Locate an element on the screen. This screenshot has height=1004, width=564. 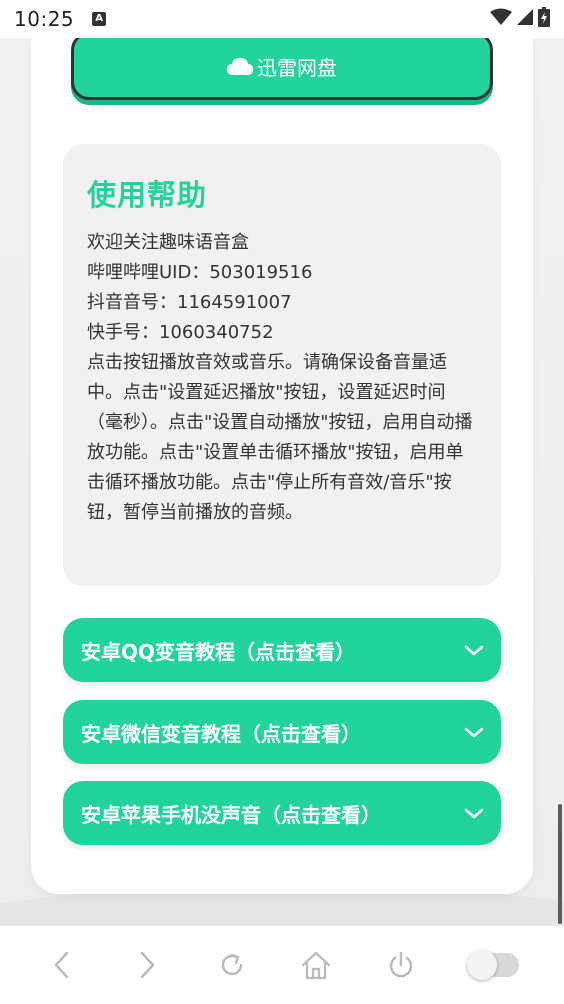
signal-icon is located at coordinates (525, 19).